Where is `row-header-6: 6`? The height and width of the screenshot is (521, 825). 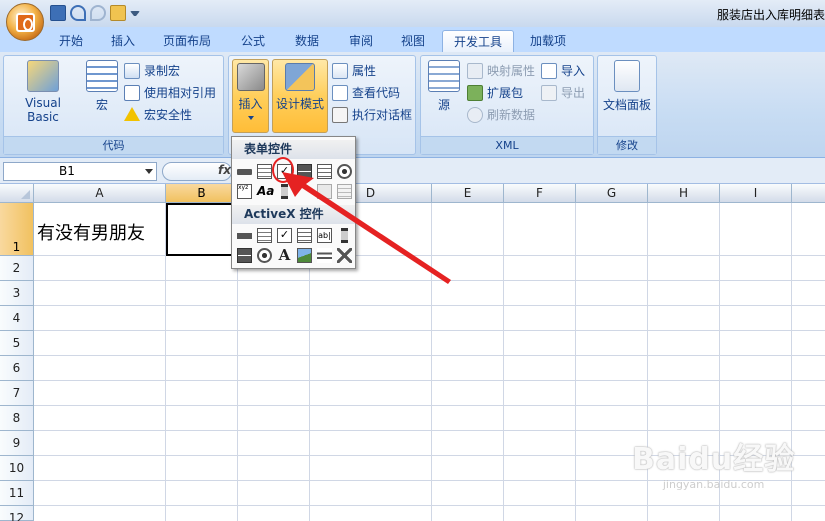
row-header-6: 6 is located at coordinates (17, 368).